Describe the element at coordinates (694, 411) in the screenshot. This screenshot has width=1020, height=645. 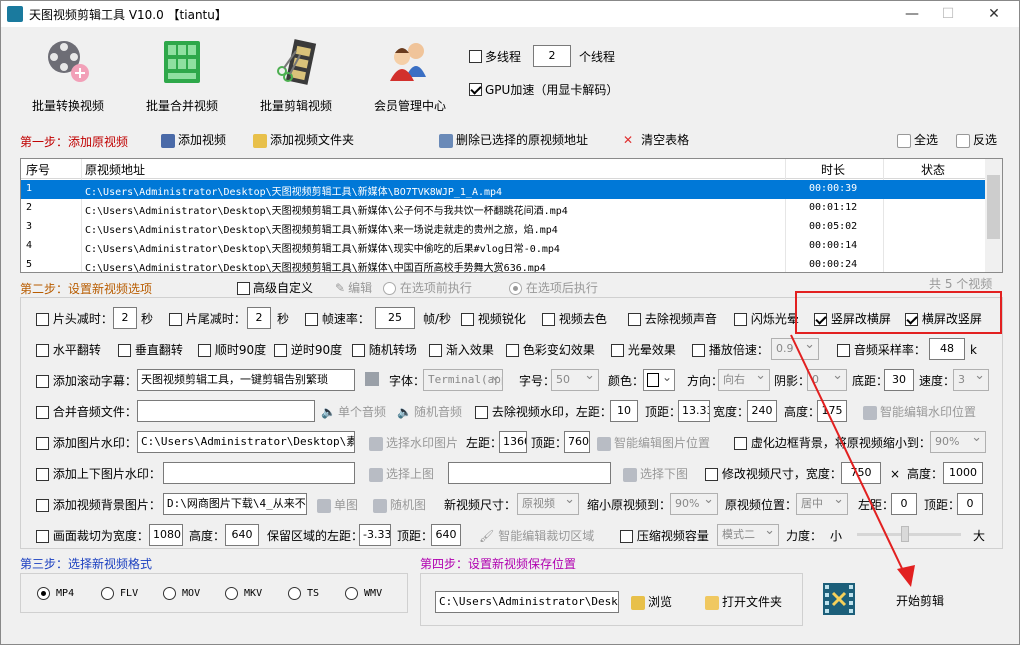
I see `wm-top-input: 13.33` at that location.